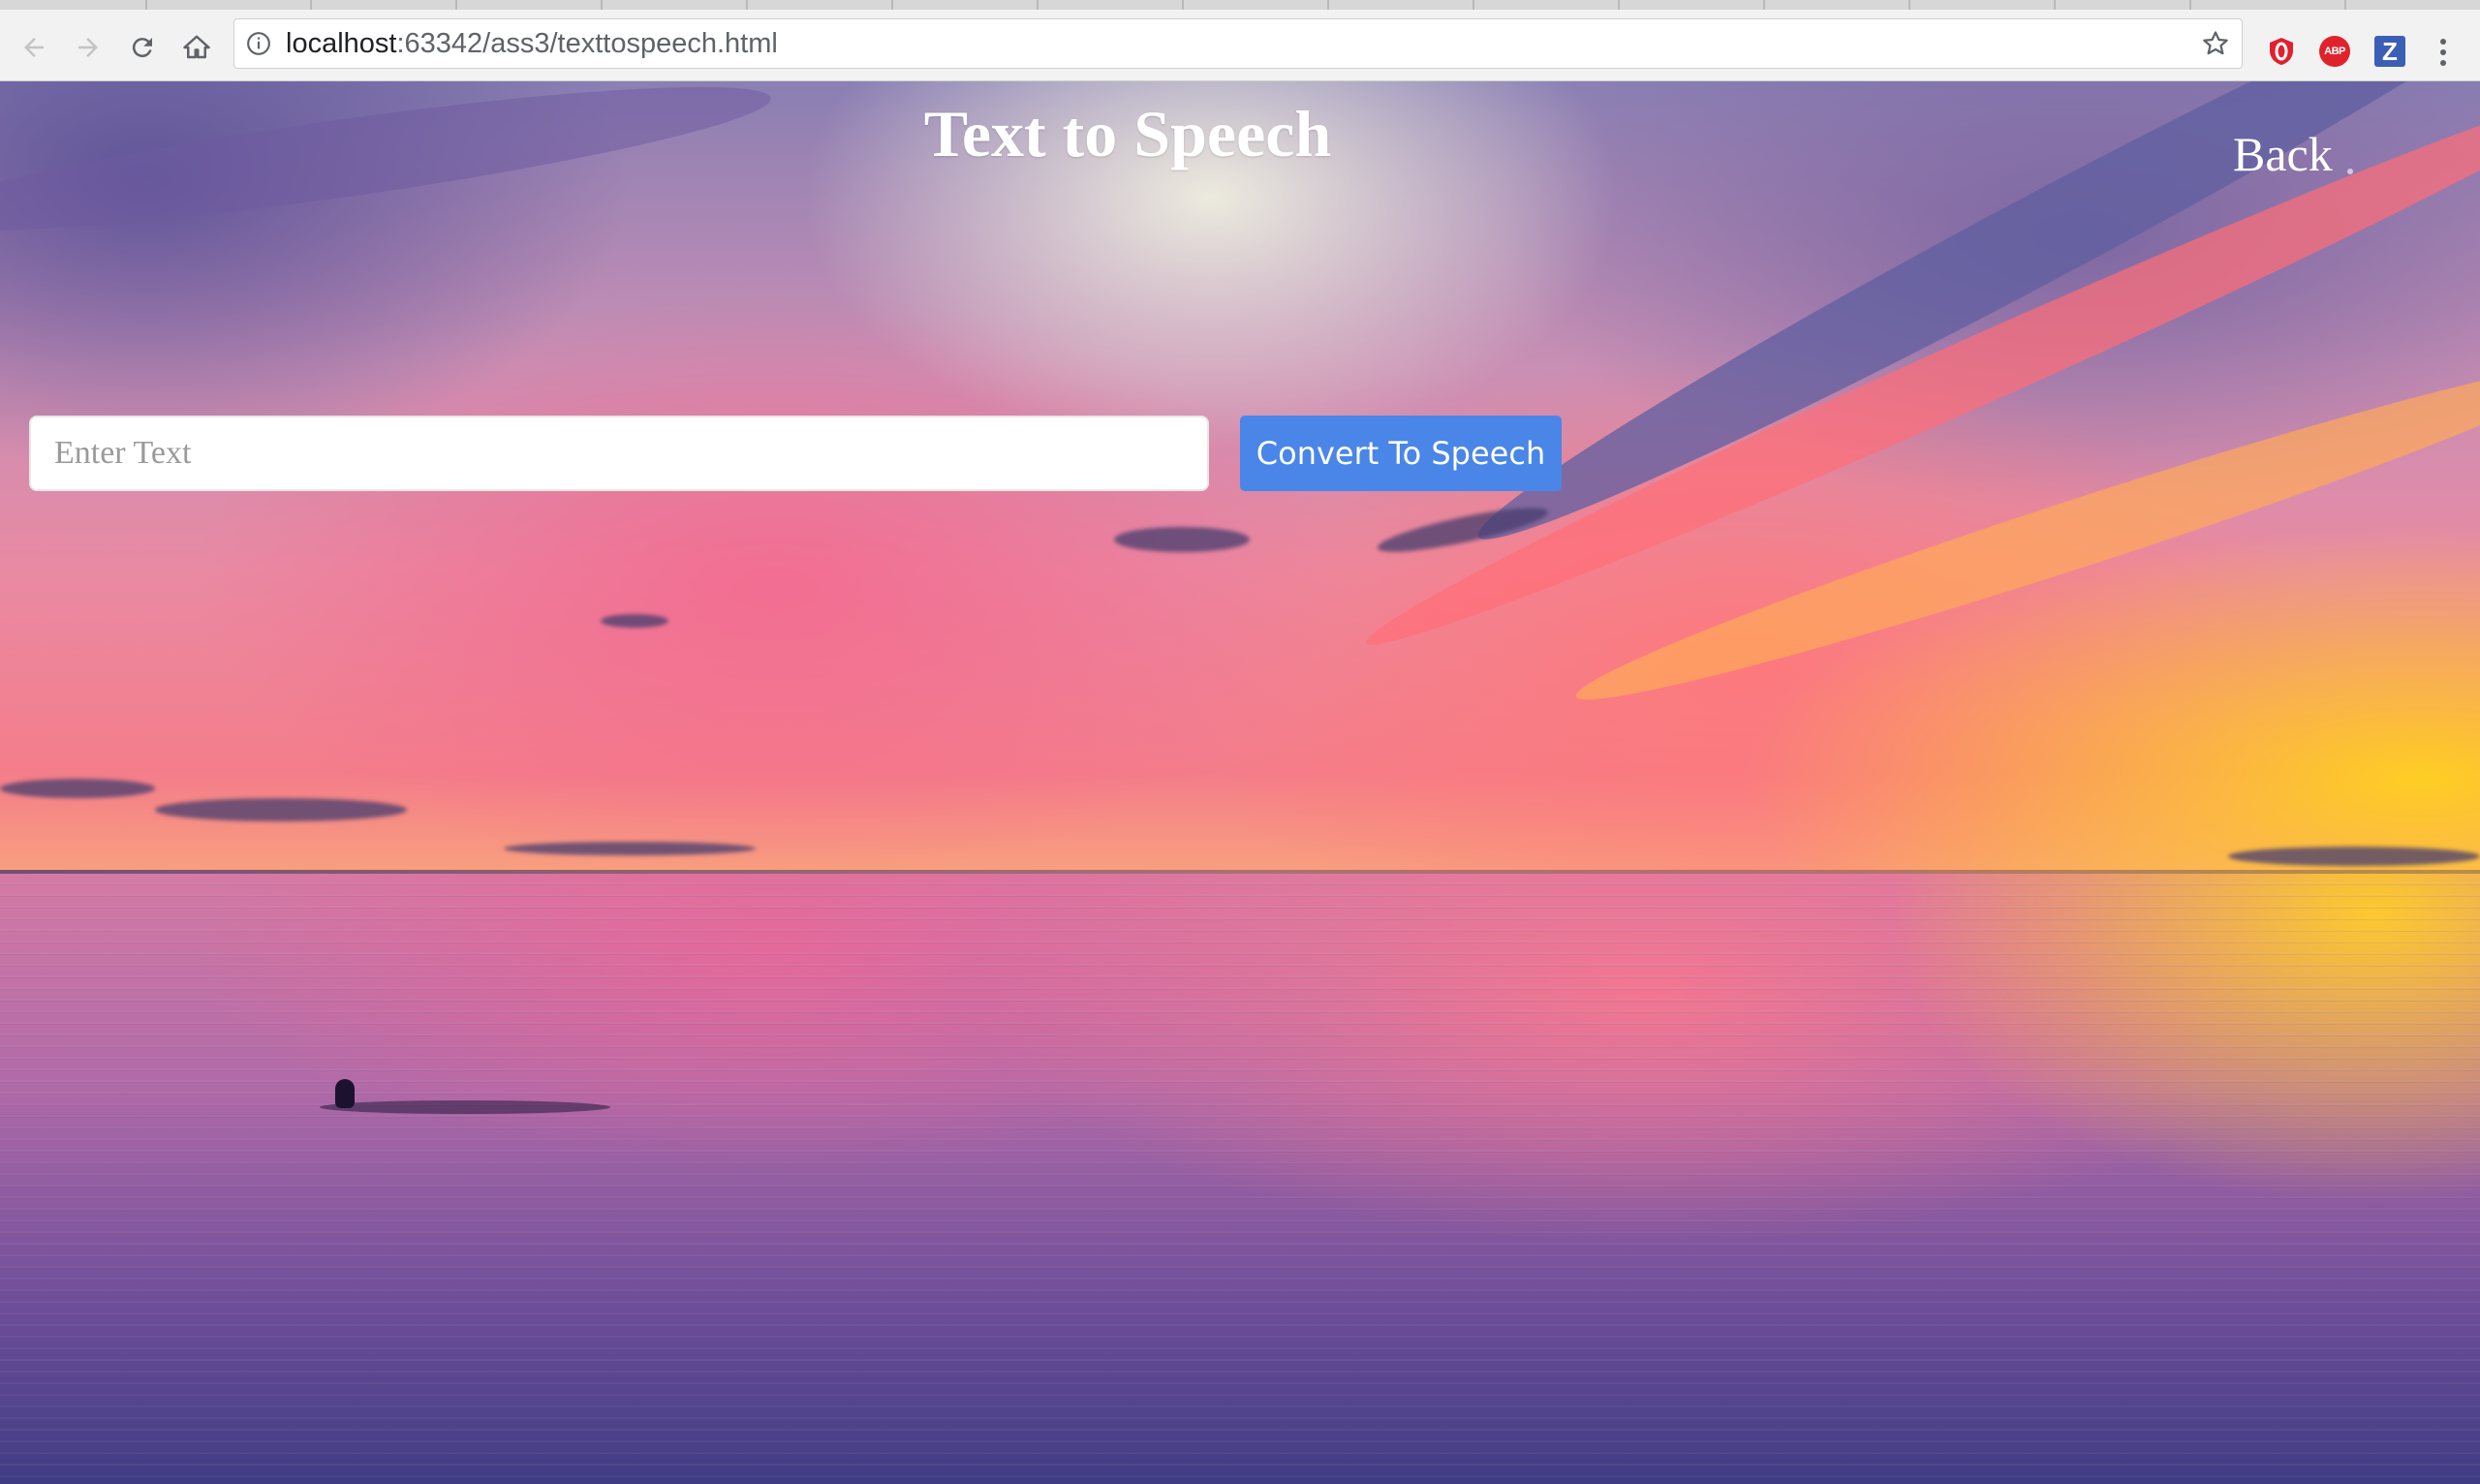 The width and height of the screenshot is (2480, 1484). I want to click on address-bar: localhost:63342/ass3/texttospeech.html, so click(1238, 43).